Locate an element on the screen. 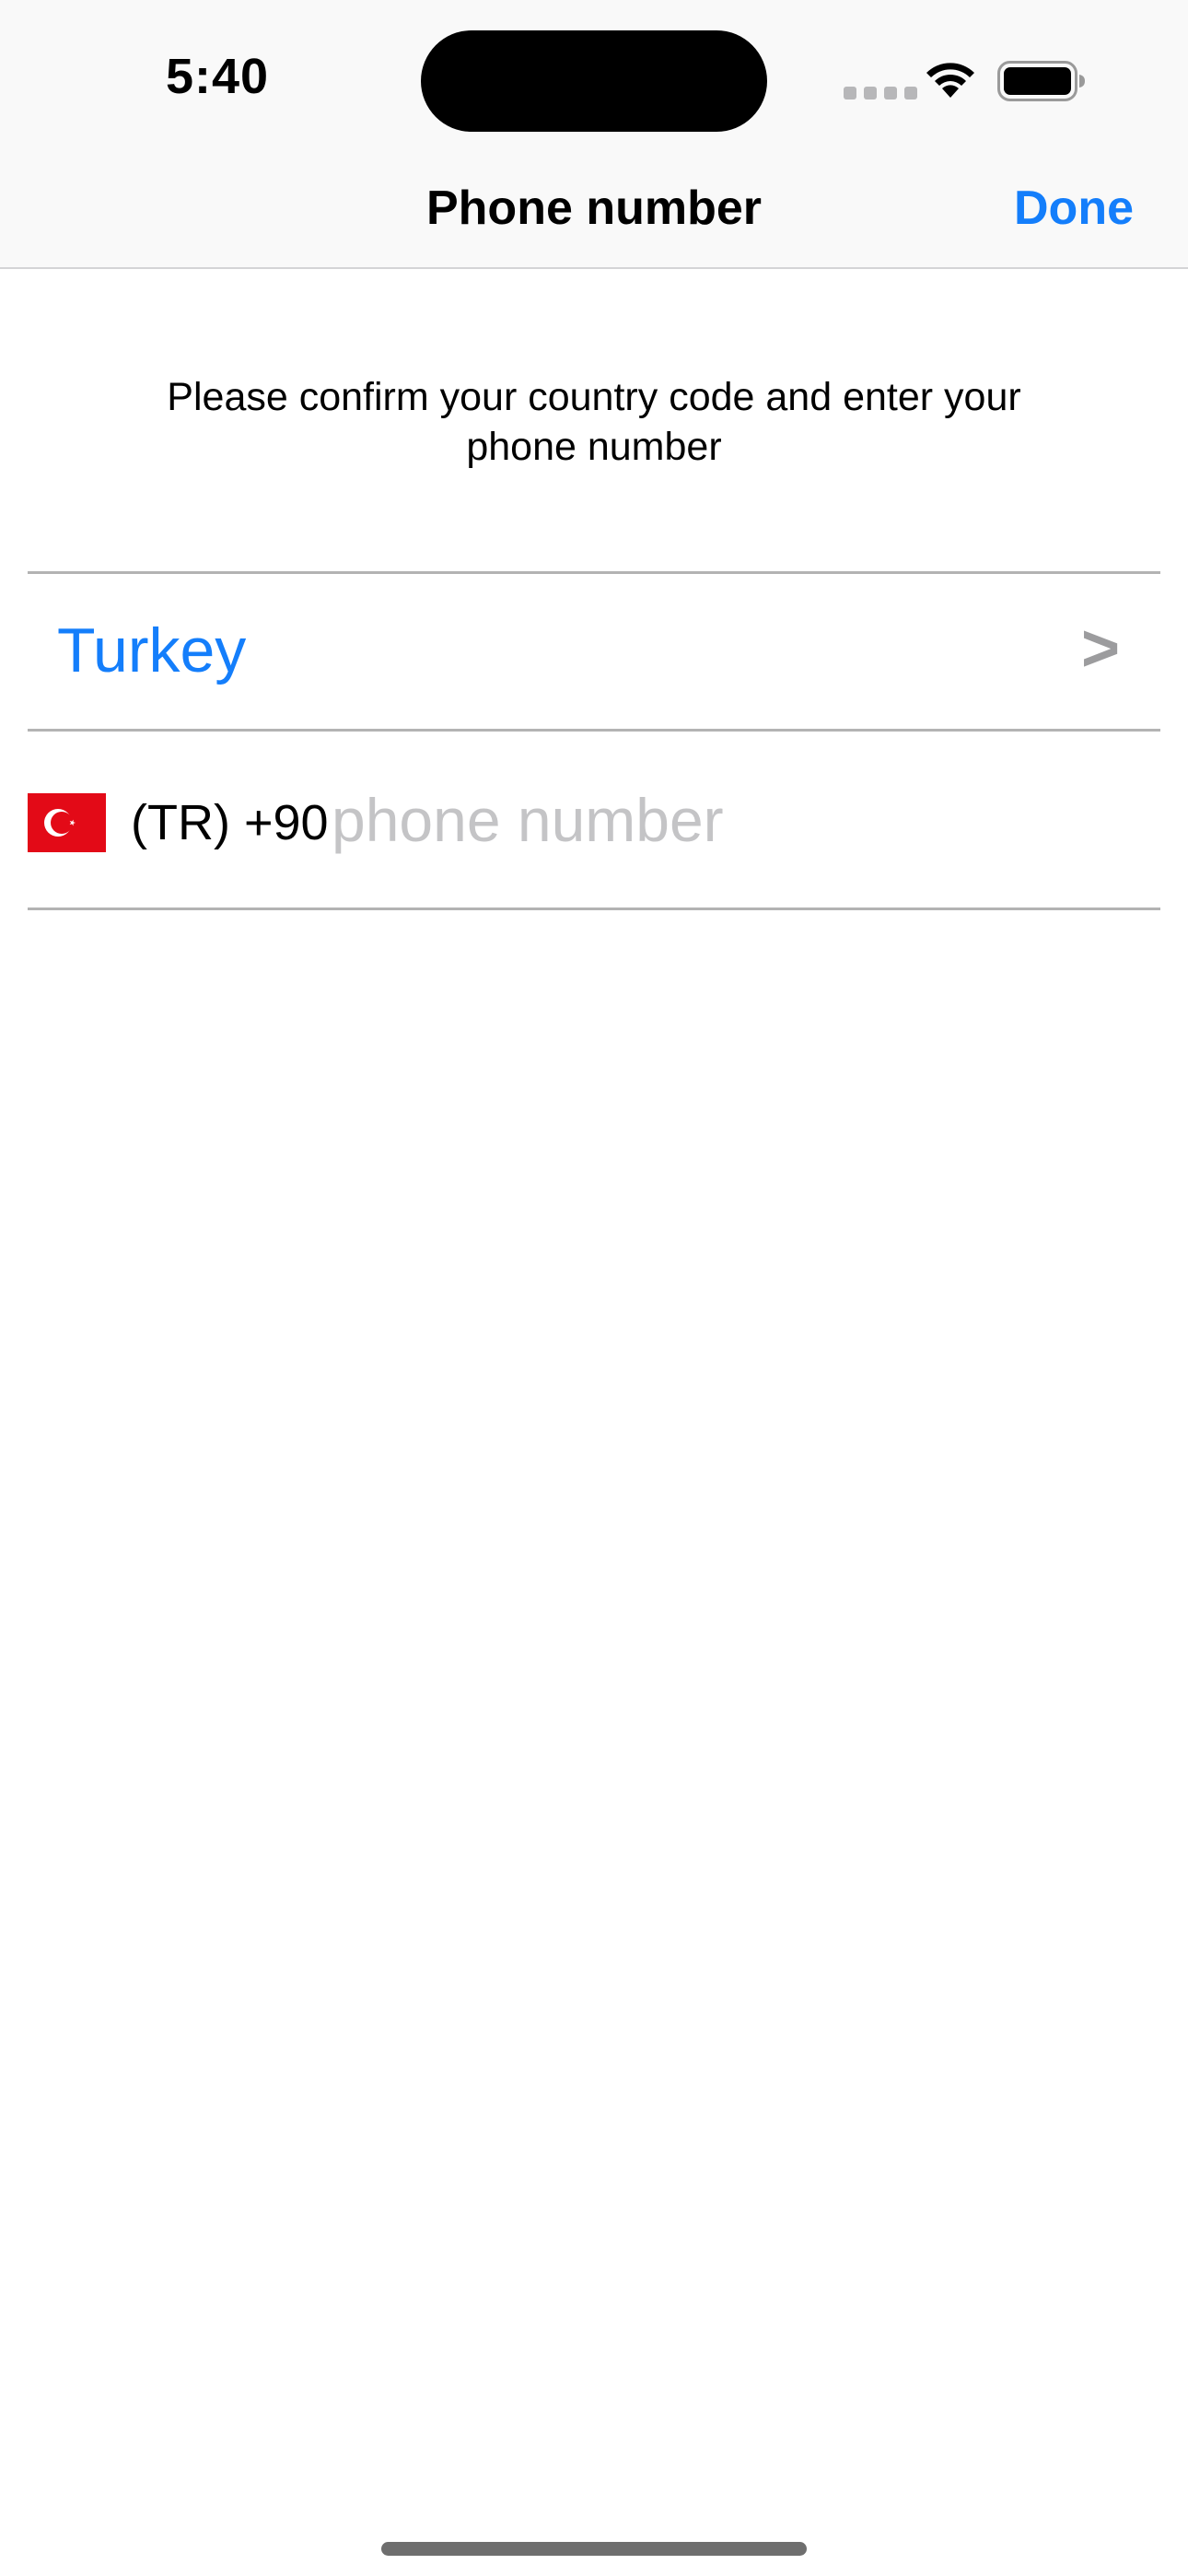  battery-icon is located at coordinates (1041, 81).